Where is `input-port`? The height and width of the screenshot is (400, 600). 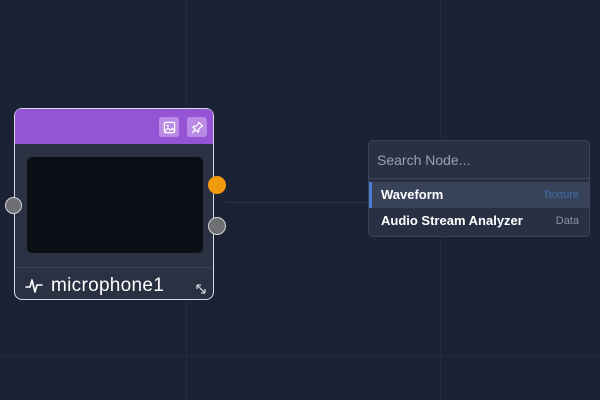
input-port is located at coordinates (13, 205).